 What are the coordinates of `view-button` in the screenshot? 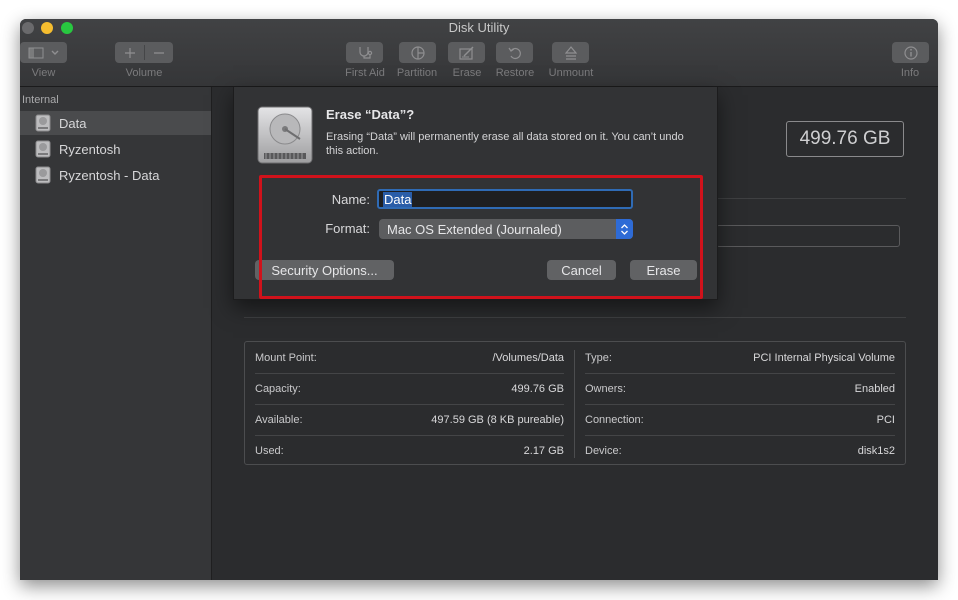 It's located at (43, 52).